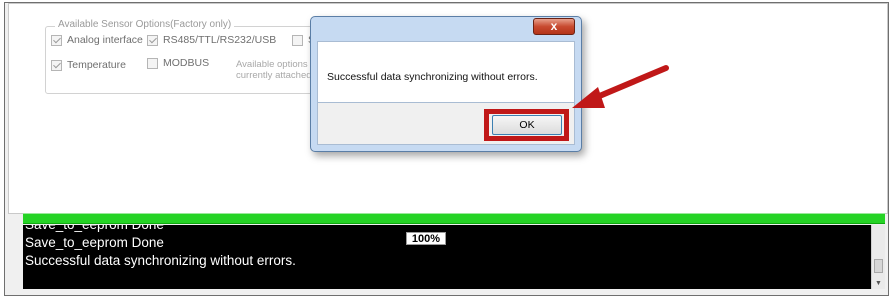 The image size is (893, 298). What do you see at coordinates (620, 86) in the screenshot?
I see `red-arrow-icon` at bounding box center [620, 86].